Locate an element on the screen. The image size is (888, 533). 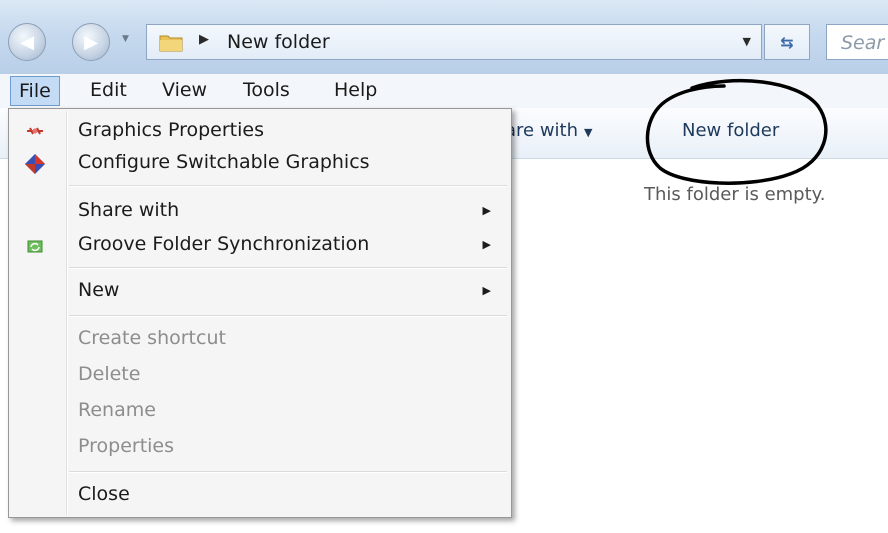
refresh-button: ⇆ is located at coordinates (787, 42).